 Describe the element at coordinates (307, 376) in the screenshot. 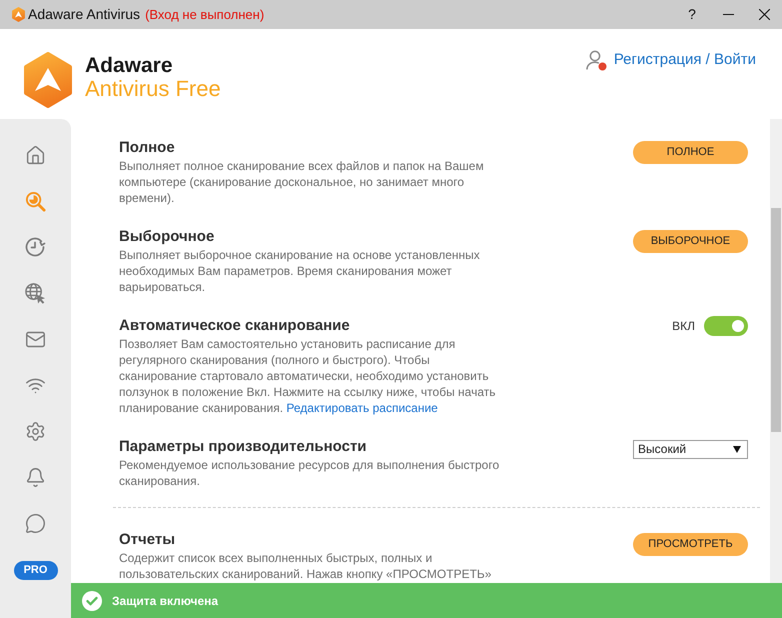

I see `section-description: Позволяет Вам самостоятельно установить расписание для регулярного сканирования (полного и быстрого). Чтобы сканирование стартовало автоматически, необходимо установить ползунок в положение Вкл. Нажмите на ссылку ниже, чтобы начать планирование сканирования. Редактировать расписание` at that location.